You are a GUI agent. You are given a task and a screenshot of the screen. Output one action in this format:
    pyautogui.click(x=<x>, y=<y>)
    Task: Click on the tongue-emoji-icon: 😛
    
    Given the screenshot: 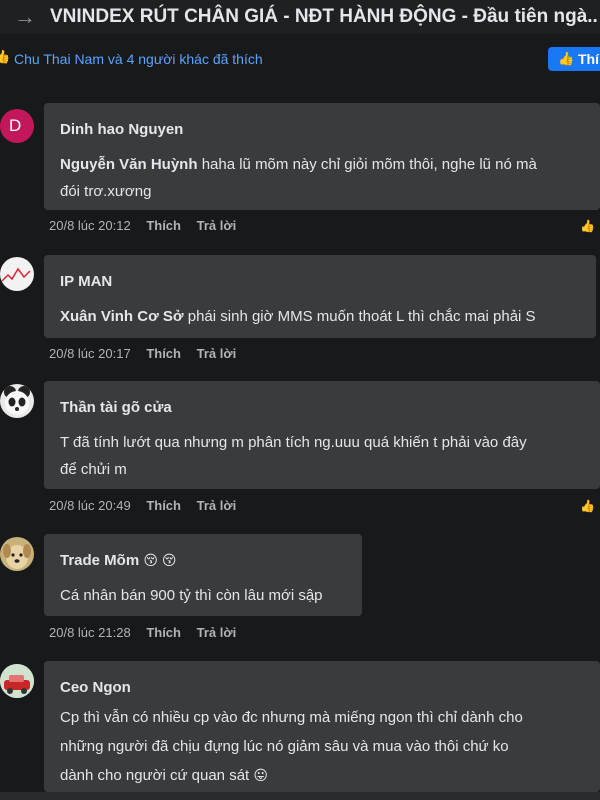 What is the action you would take?
    pyautogui.click(x=260, y=775)
    